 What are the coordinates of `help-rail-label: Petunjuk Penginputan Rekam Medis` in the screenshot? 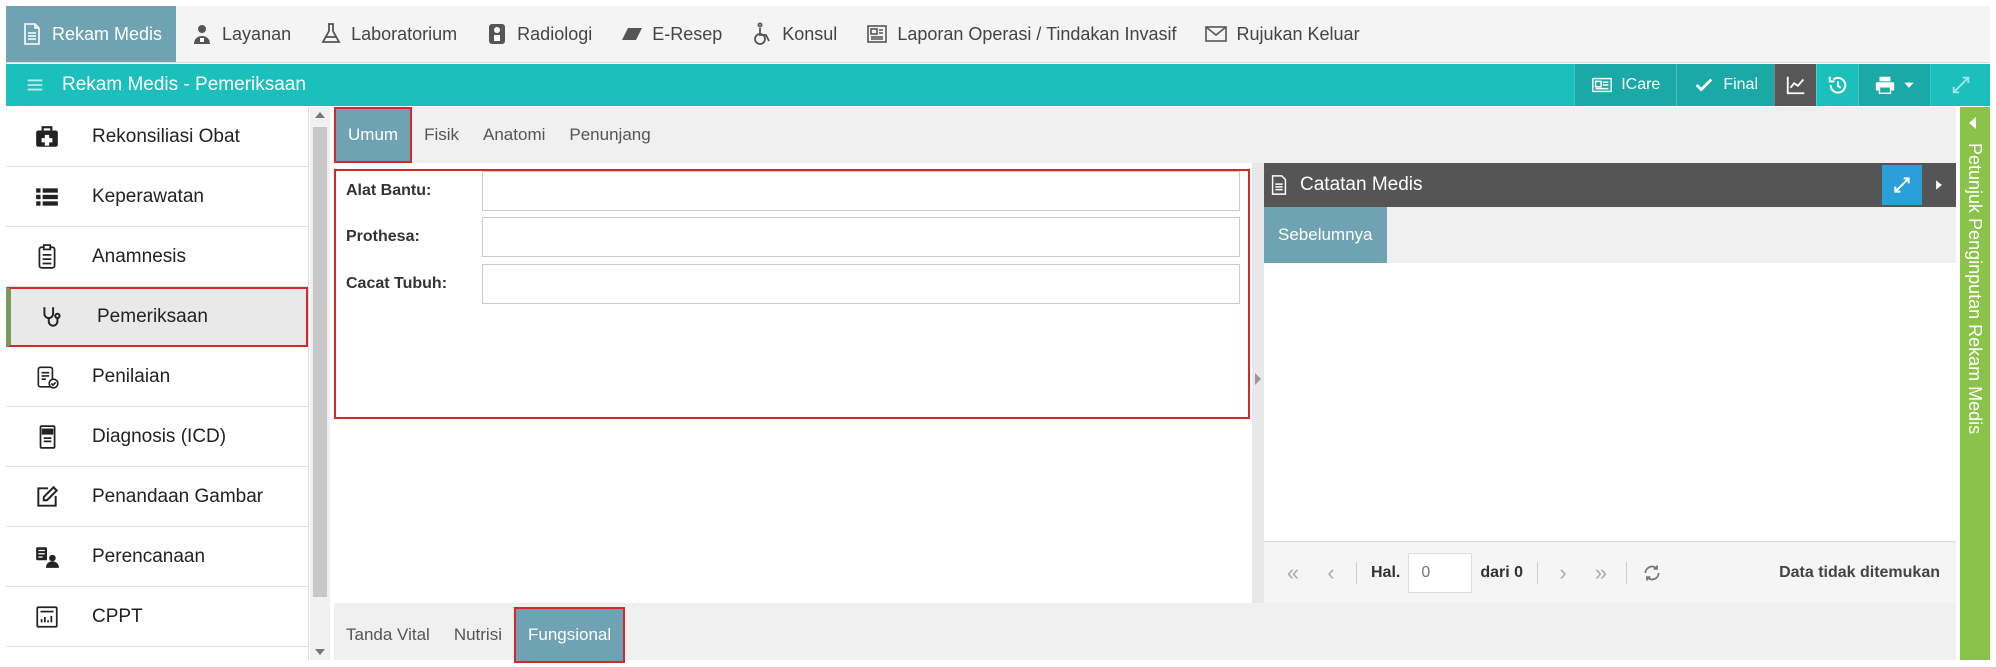 It's located at (1975, 289).